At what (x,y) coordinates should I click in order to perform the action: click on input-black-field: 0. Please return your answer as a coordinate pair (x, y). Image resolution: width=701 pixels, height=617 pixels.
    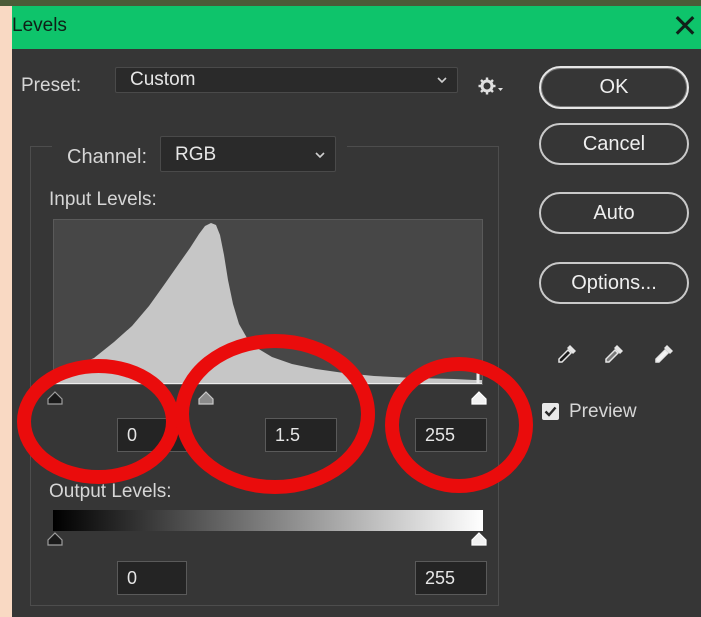
    Looking at the image, I should click on (152, 435).